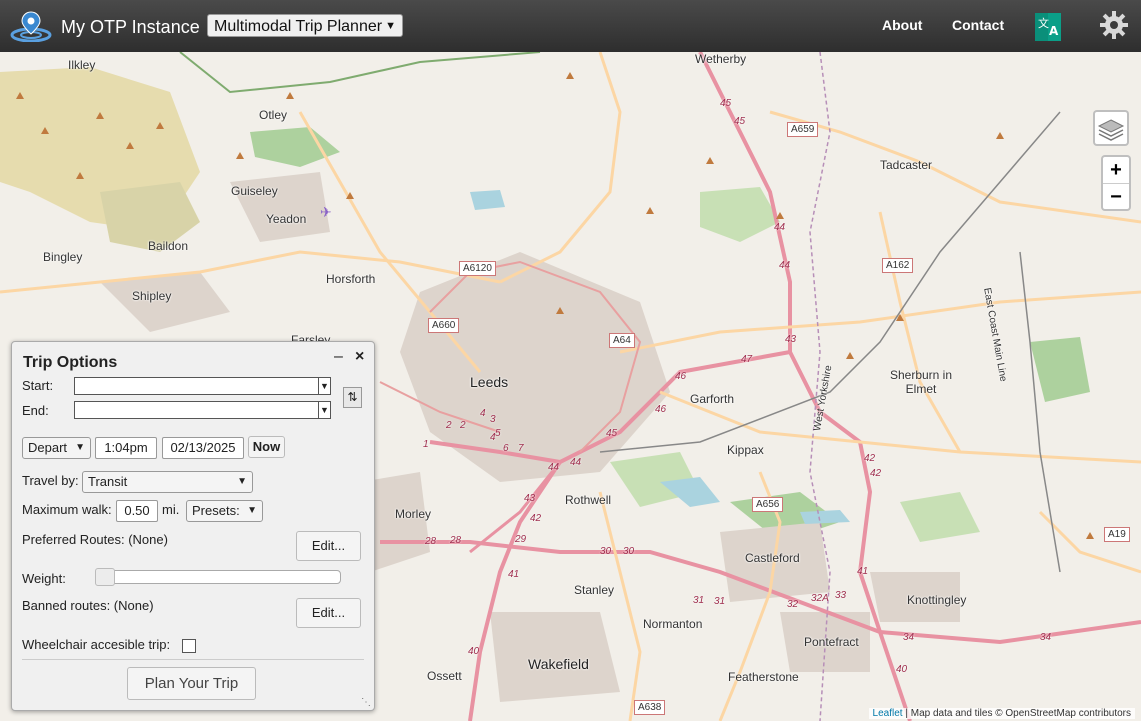 The image size is (1141, 721). What do you see at coordinates (493, 419) in the screenshot?
I see `junction-label: 3` at bounding box center [493, 419].